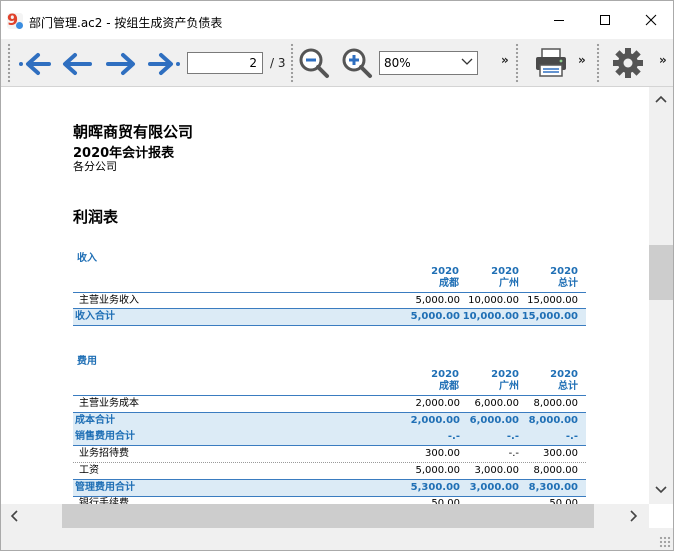 The image size is (674, 551). I want to click on row-label: 销售费用合计, so click(105, 437).